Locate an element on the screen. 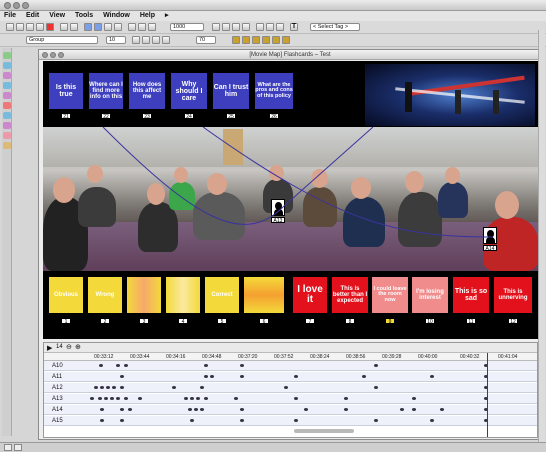  flashcard: I'm losing interest is located at coordinates (430, 295).